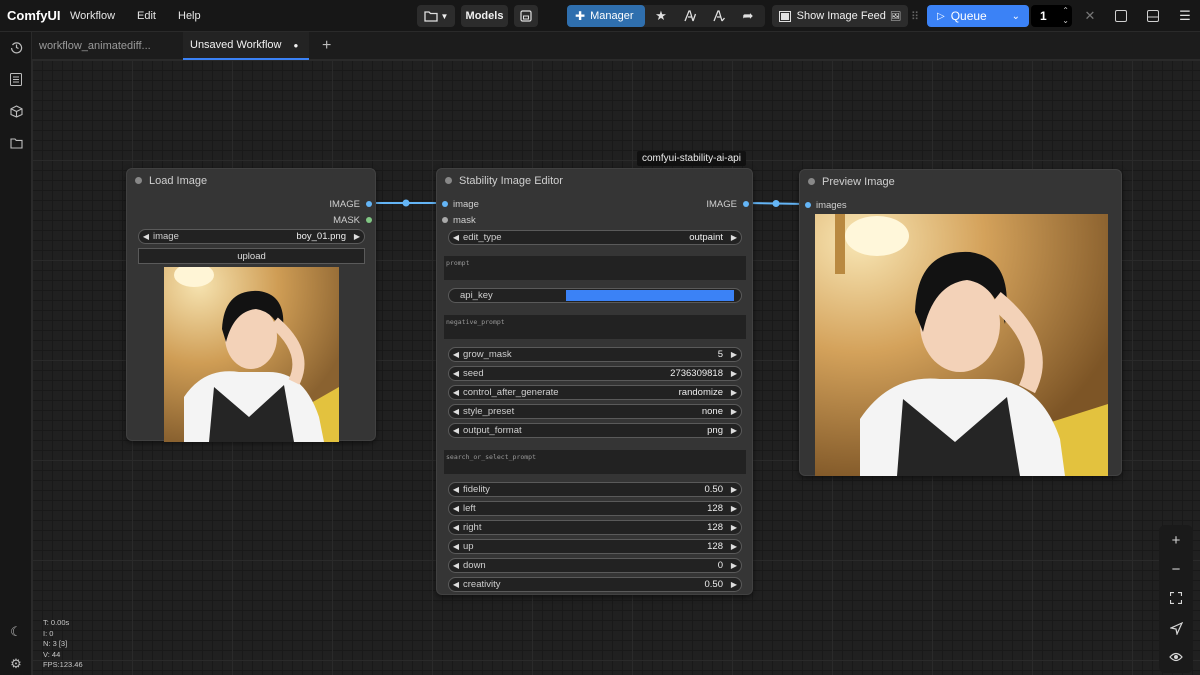 This screenshot has width=1200, height=675. I want to click on widget-control-after-generate: ◀ control_after_generate randomize ▶, so click(595, 392).